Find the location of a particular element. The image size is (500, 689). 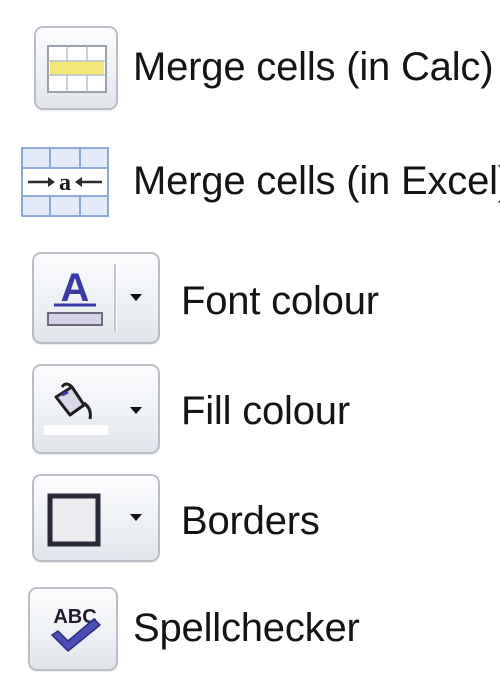

fill-colour-dropdown-arrow-icon is located at coordinates (136, 410).